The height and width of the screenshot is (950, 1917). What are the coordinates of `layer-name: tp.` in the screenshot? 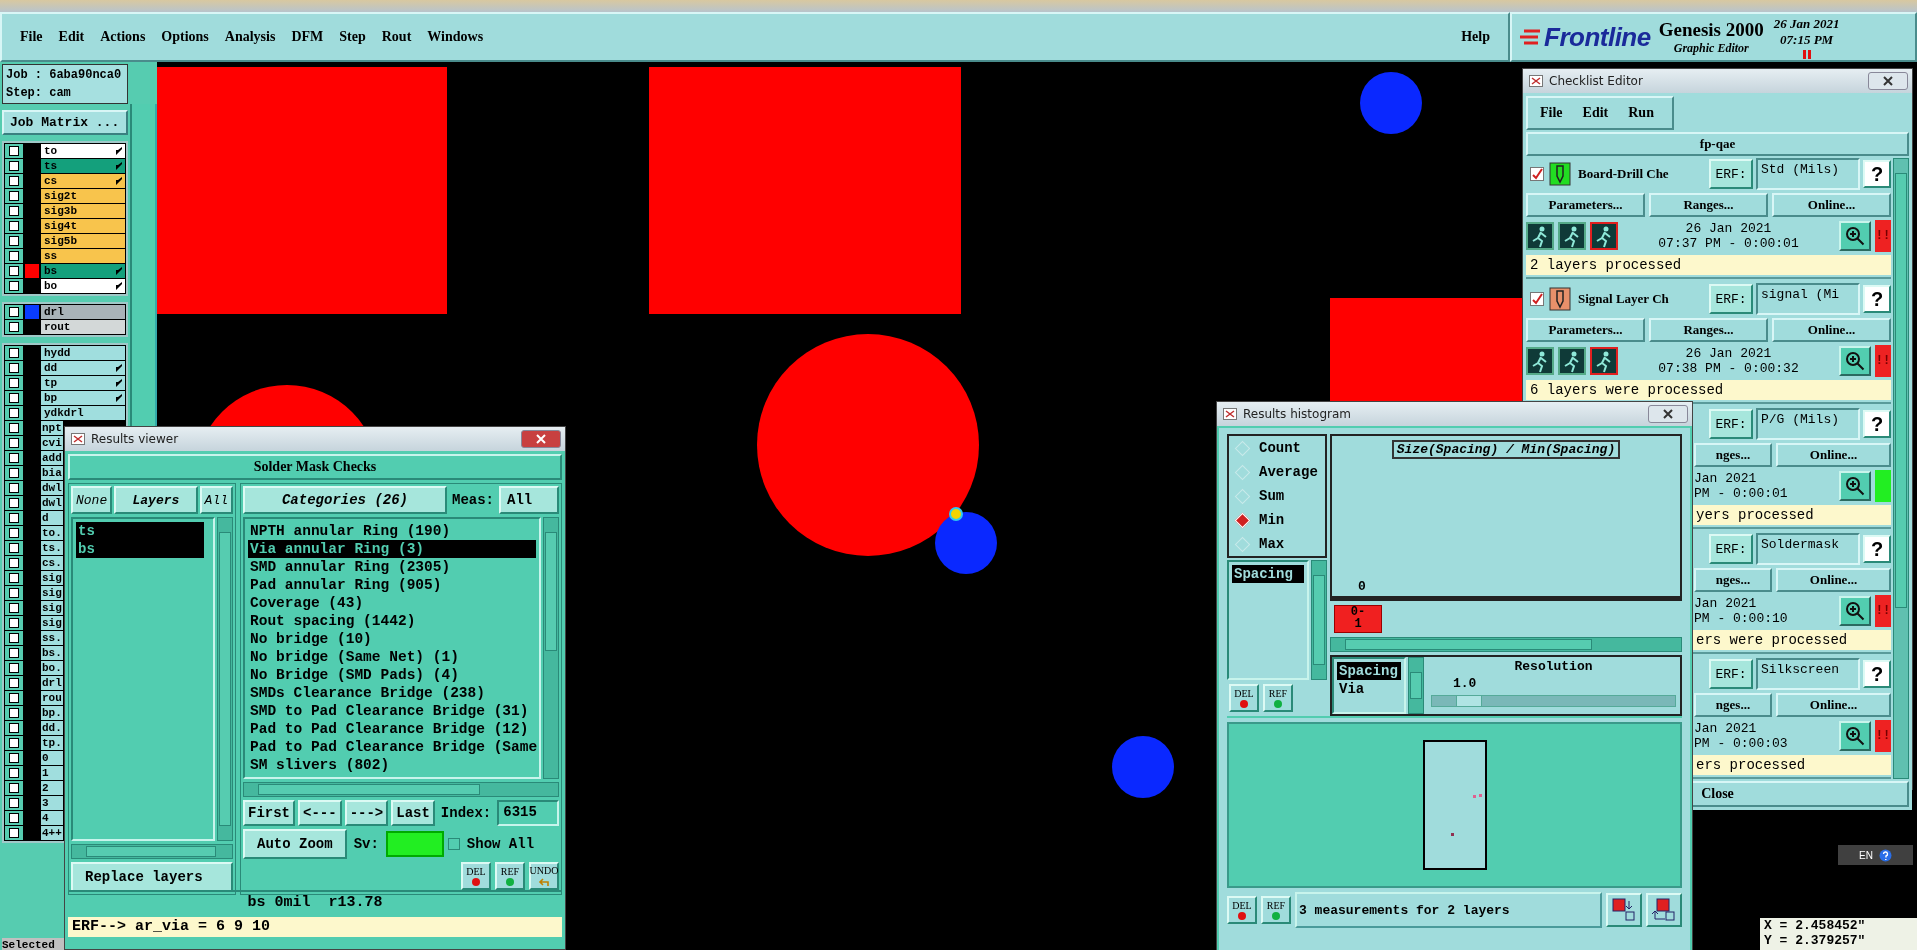 It's located at (52, 743).